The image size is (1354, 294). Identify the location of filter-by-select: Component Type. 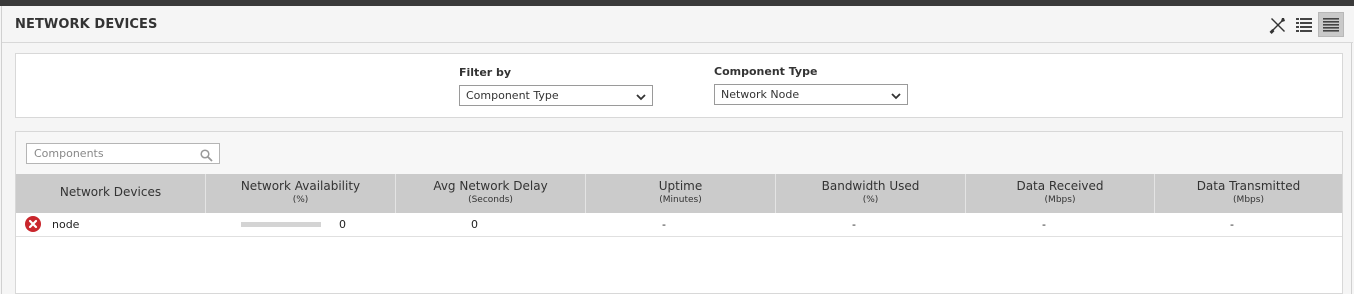
(556, 95).